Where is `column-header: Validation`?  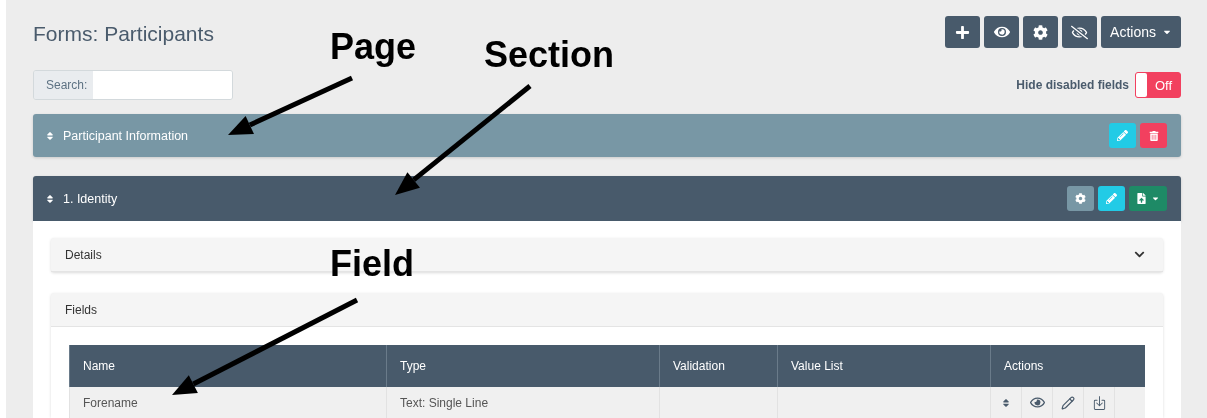
column-header: Validation is located at coordinates (718, 366).